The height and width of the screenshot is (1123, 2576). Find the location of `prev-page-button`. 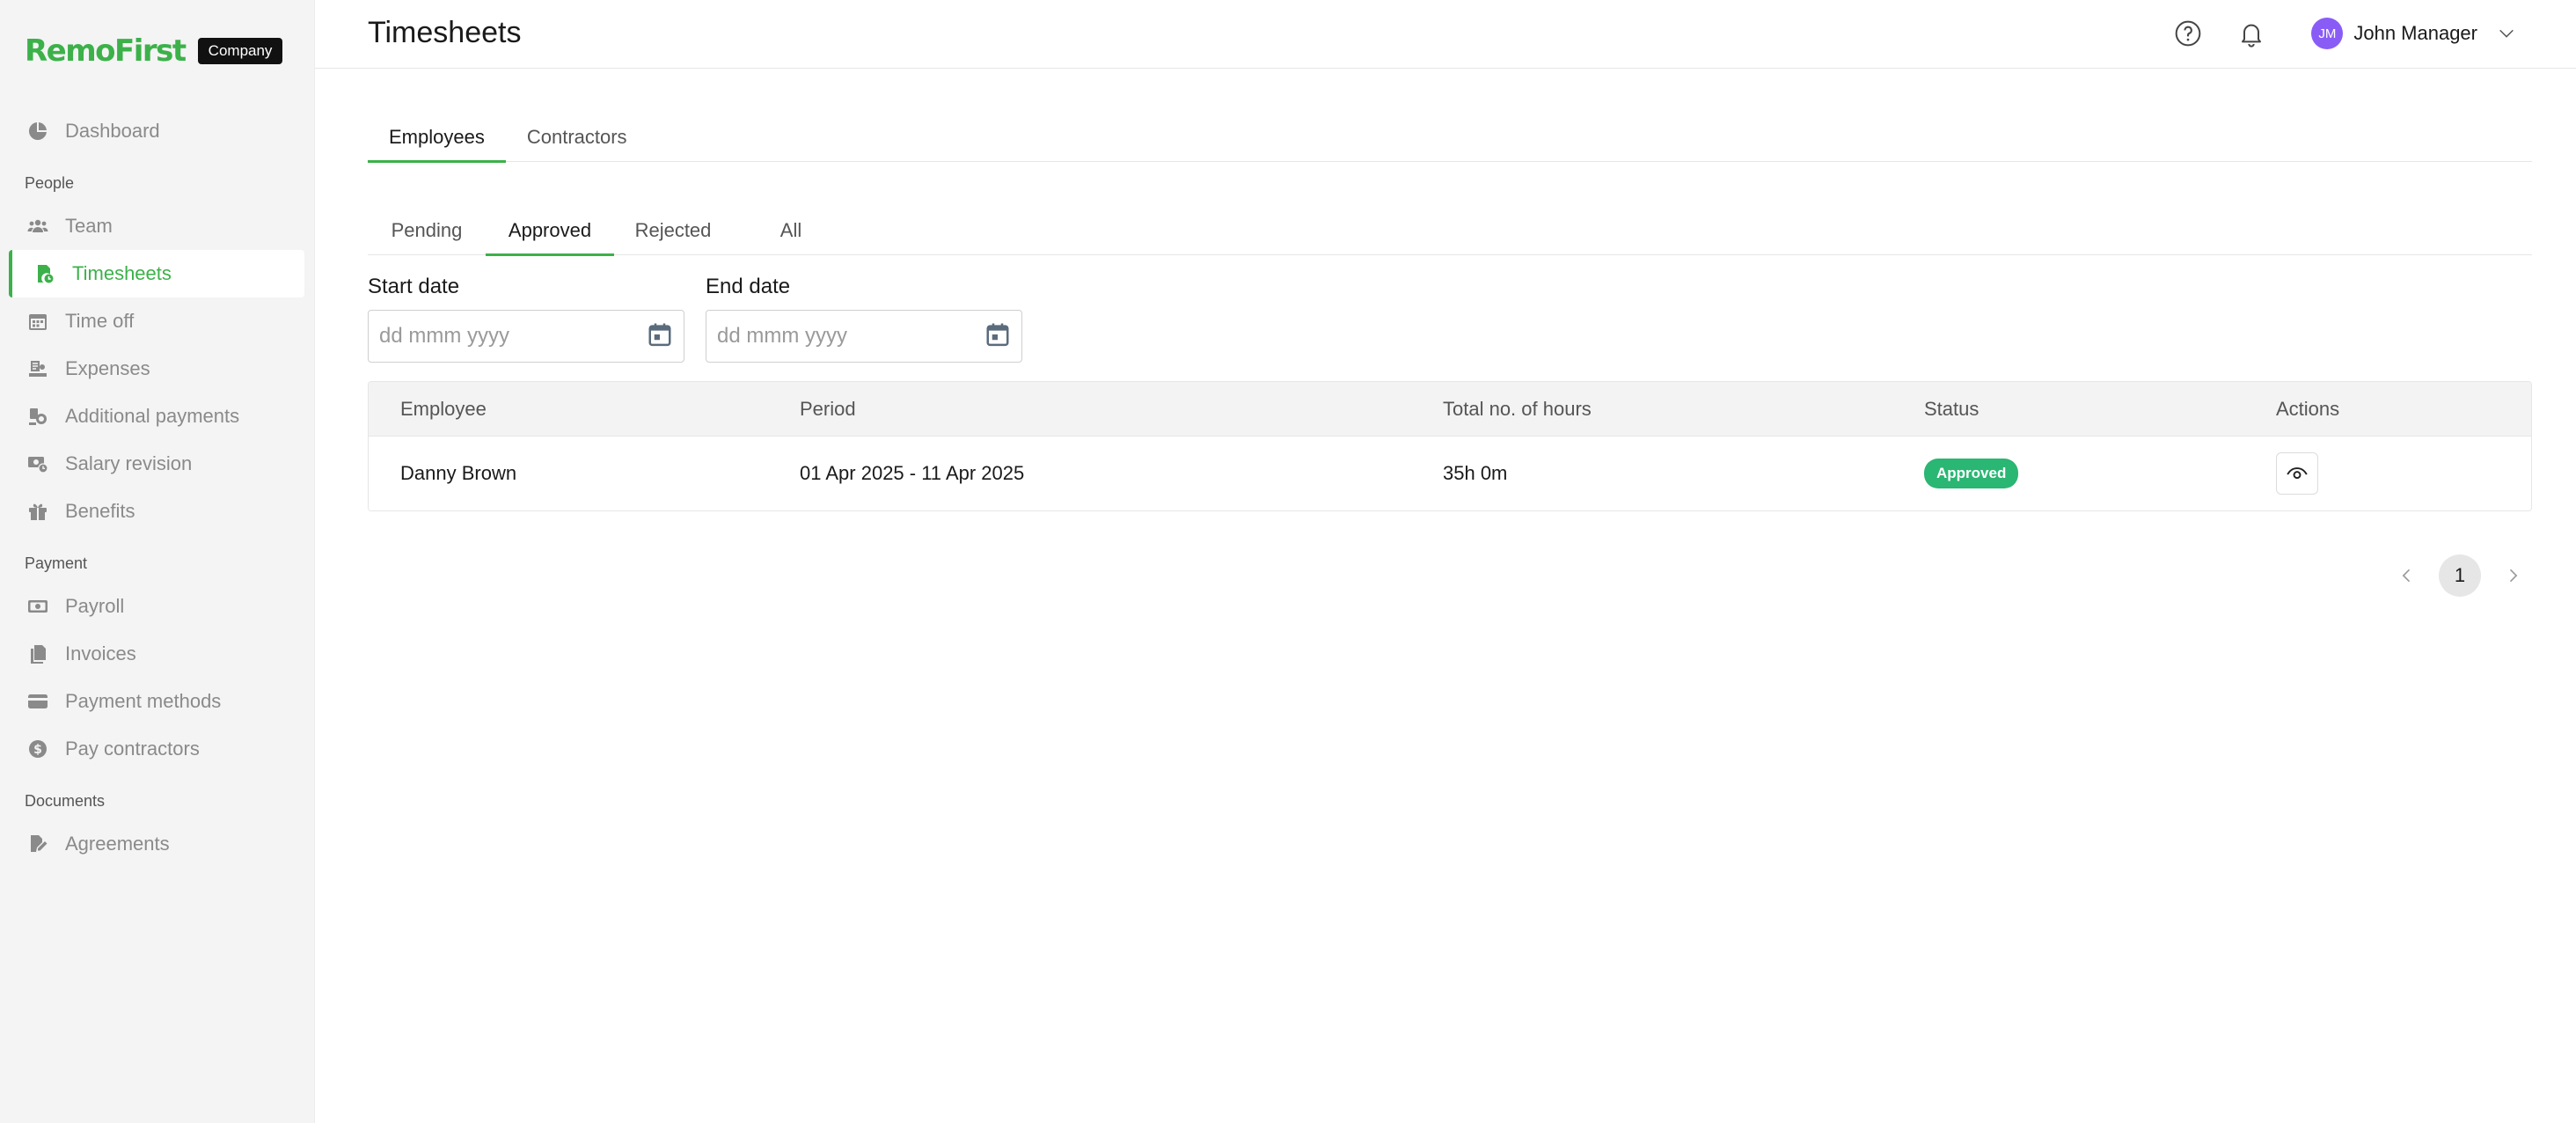

prev-page-button is located at coordinates (2407, 575).